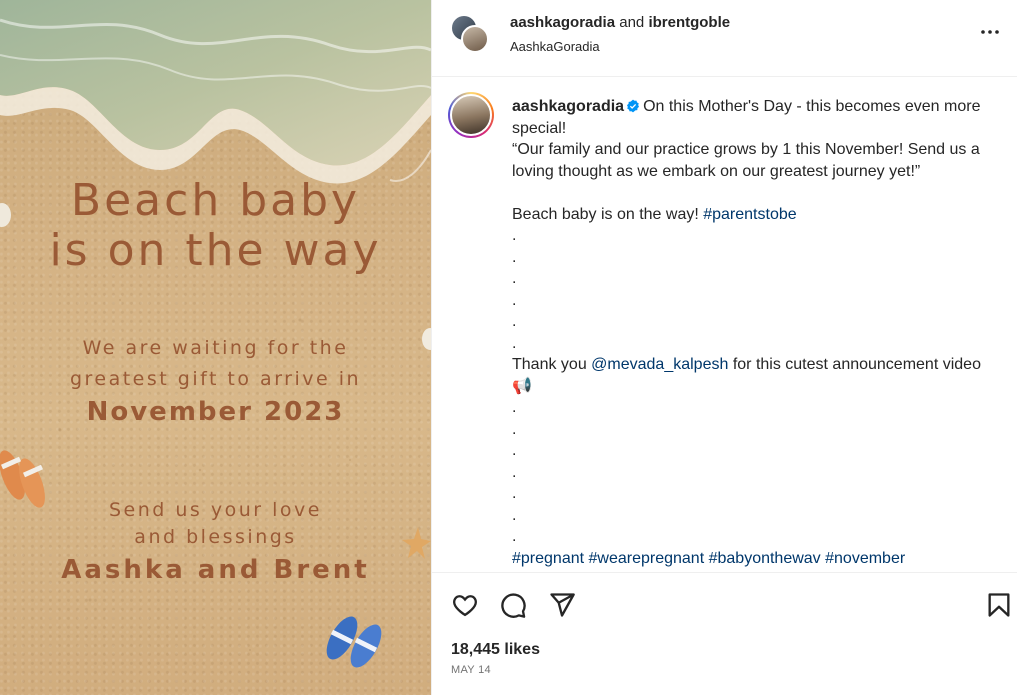 The image size is (1017, 695). I want to click on bookmark-icon, so click(999, 605).